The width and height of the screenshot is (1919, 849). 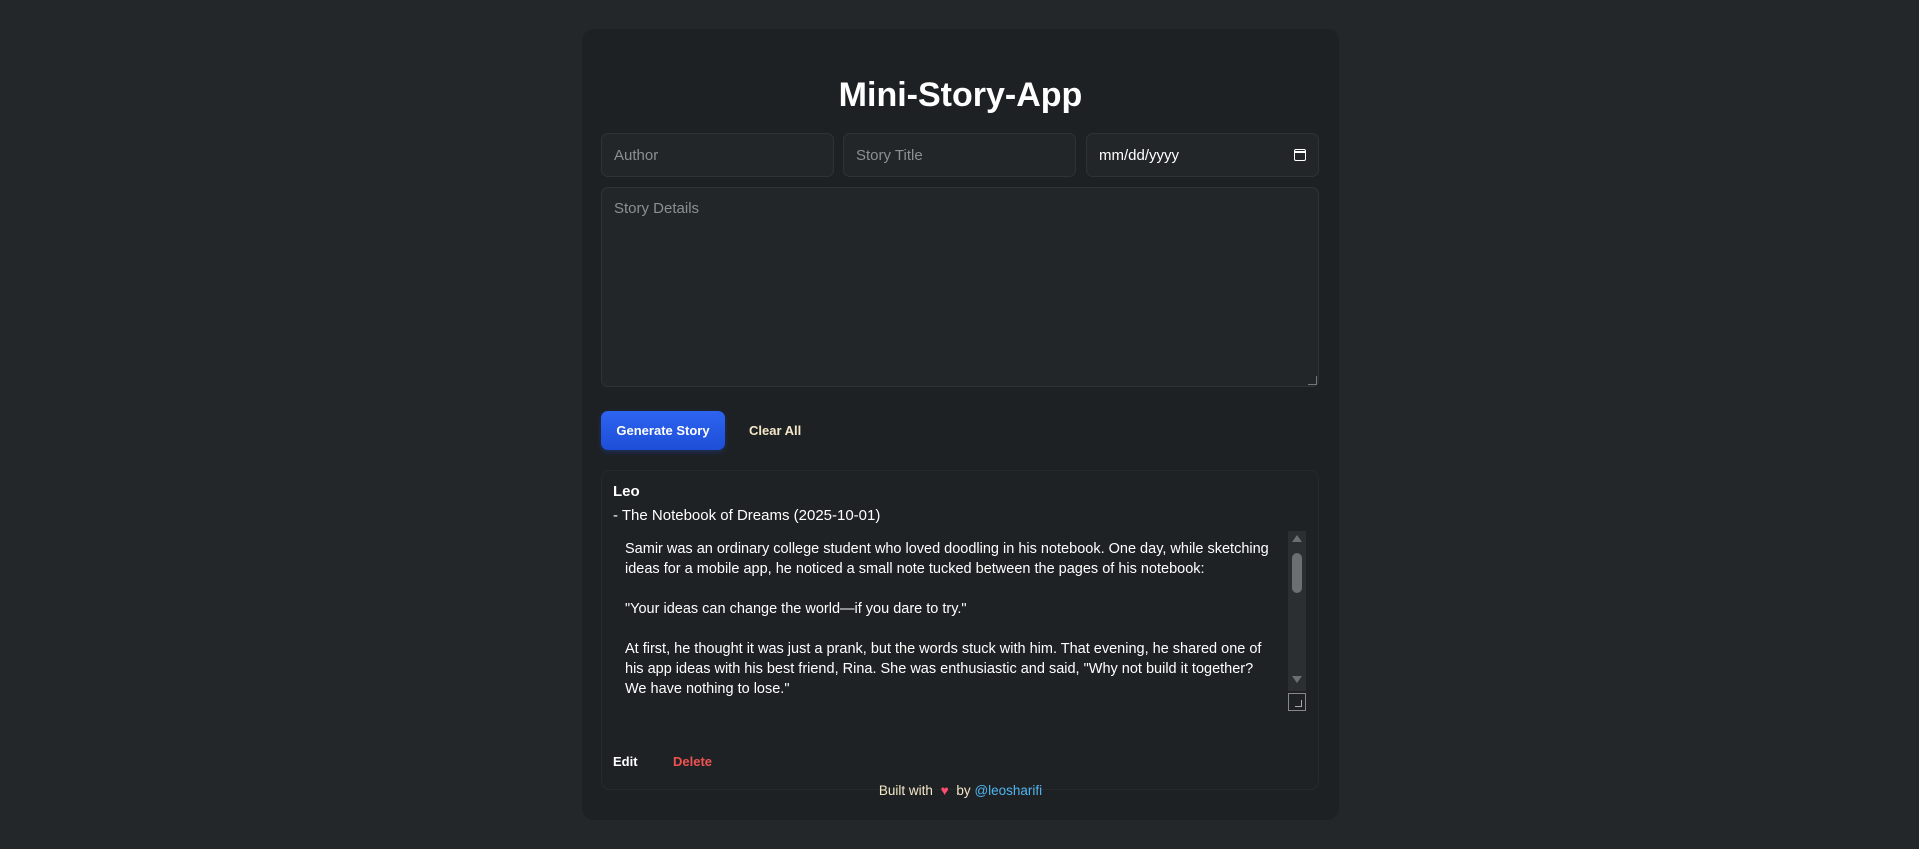 I want to click on scroll-thumb, so click(x=1297, y=573).